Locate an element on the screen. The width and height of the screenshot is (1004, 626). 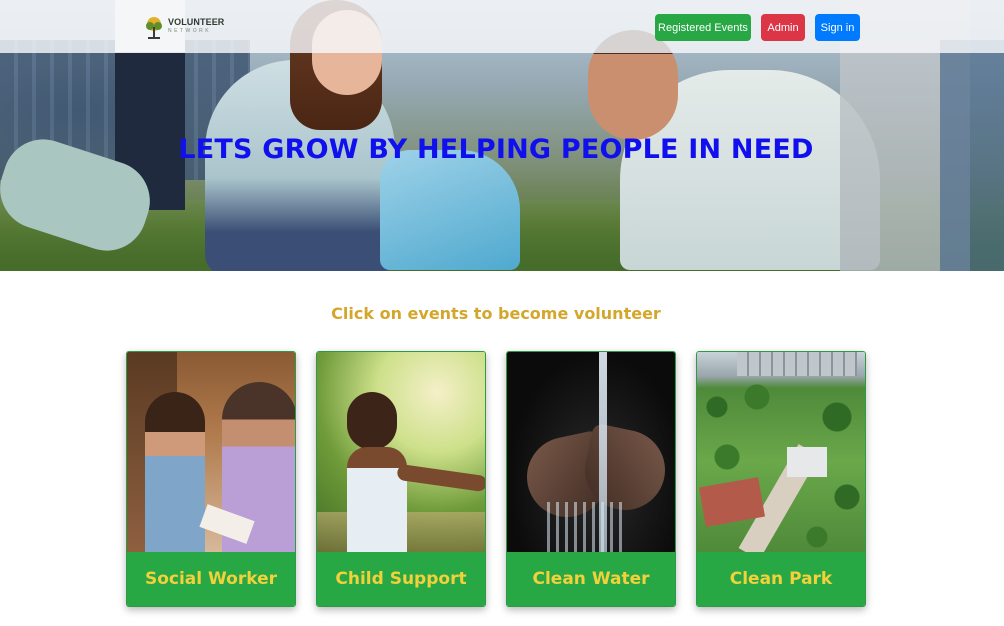
event-image-clean-water is located at coordinates (591, 452).